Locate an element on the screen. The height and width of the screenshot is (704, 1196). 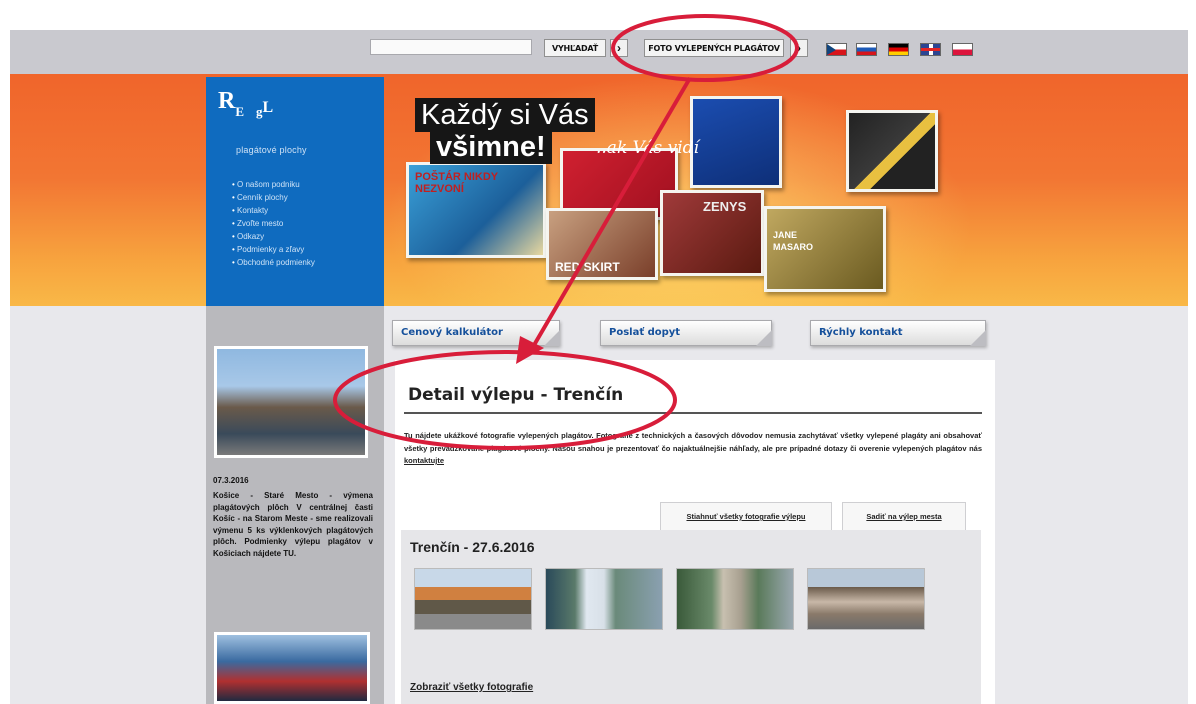
poster-image: RED SKIRT is located at coordinates (602, 244).